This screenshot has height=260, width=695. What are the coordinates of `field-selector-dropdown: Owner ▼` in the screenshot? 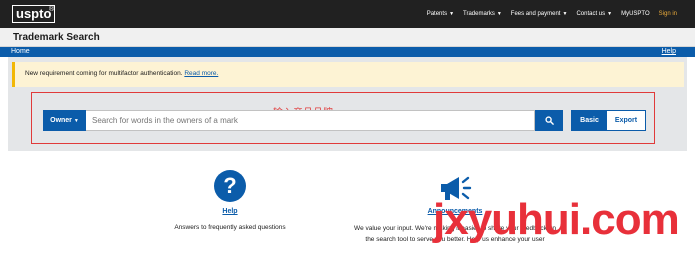 It's located at (64, 120).